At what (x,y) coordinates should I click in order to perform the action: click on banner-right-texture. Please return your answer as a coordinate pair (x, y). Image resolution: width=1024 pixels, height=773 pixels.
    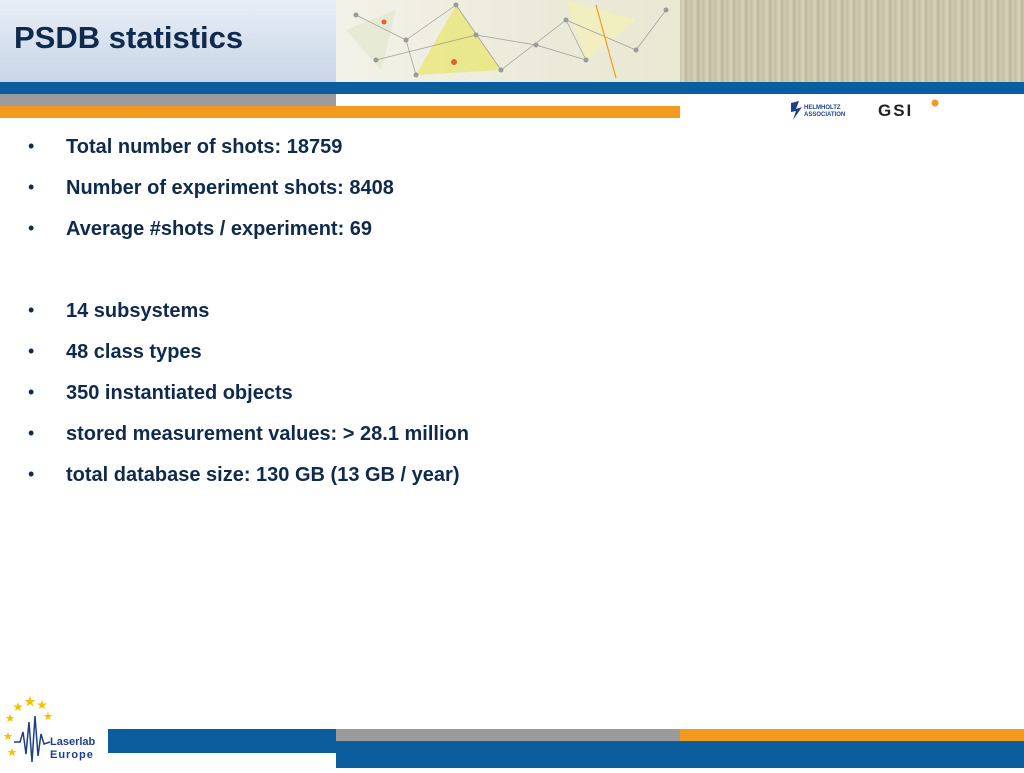
    Looking at the image, I should click on (852, 41).